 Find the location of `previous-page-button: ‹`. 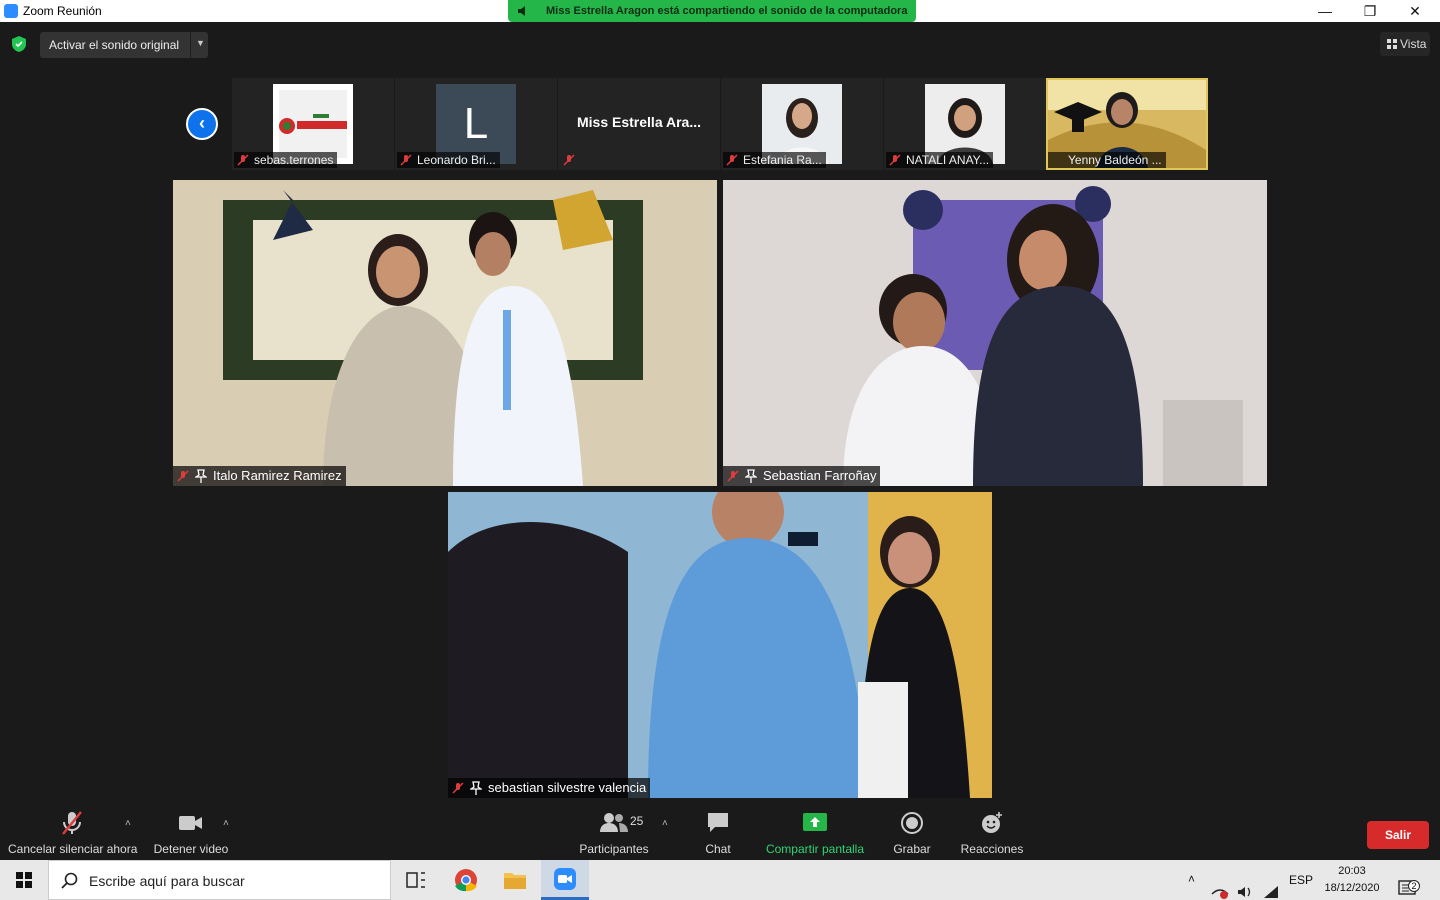

previous-page-button: ‹ is located at coordinates (202, 124).